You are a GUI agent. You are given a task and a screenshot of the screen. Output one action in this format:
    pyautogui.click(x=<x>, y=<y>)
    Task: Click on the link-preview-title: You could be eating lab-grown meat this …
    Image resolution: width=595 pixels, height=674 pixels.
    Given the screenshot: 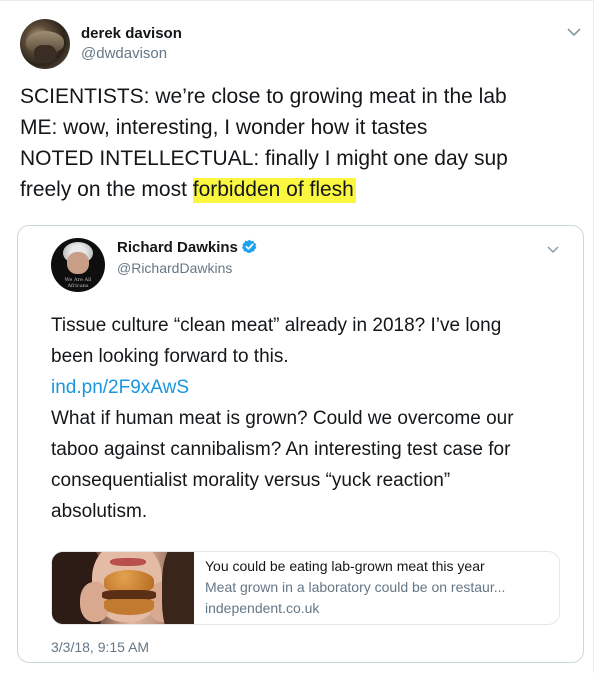 What is the action you would take?
    pyautogui.click(x=345, y=566)
    